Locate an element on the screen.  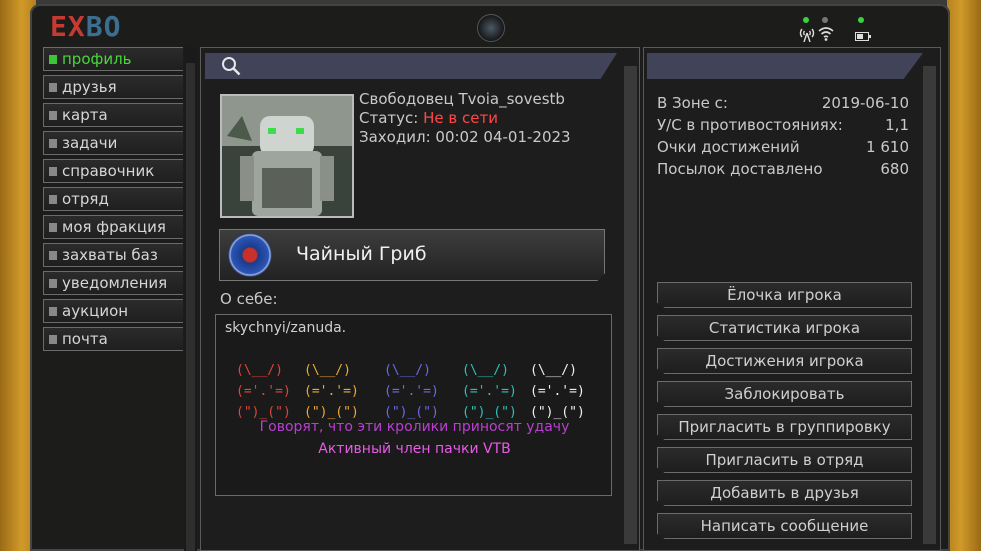
battery-icon is located at coordinates (863, 36).